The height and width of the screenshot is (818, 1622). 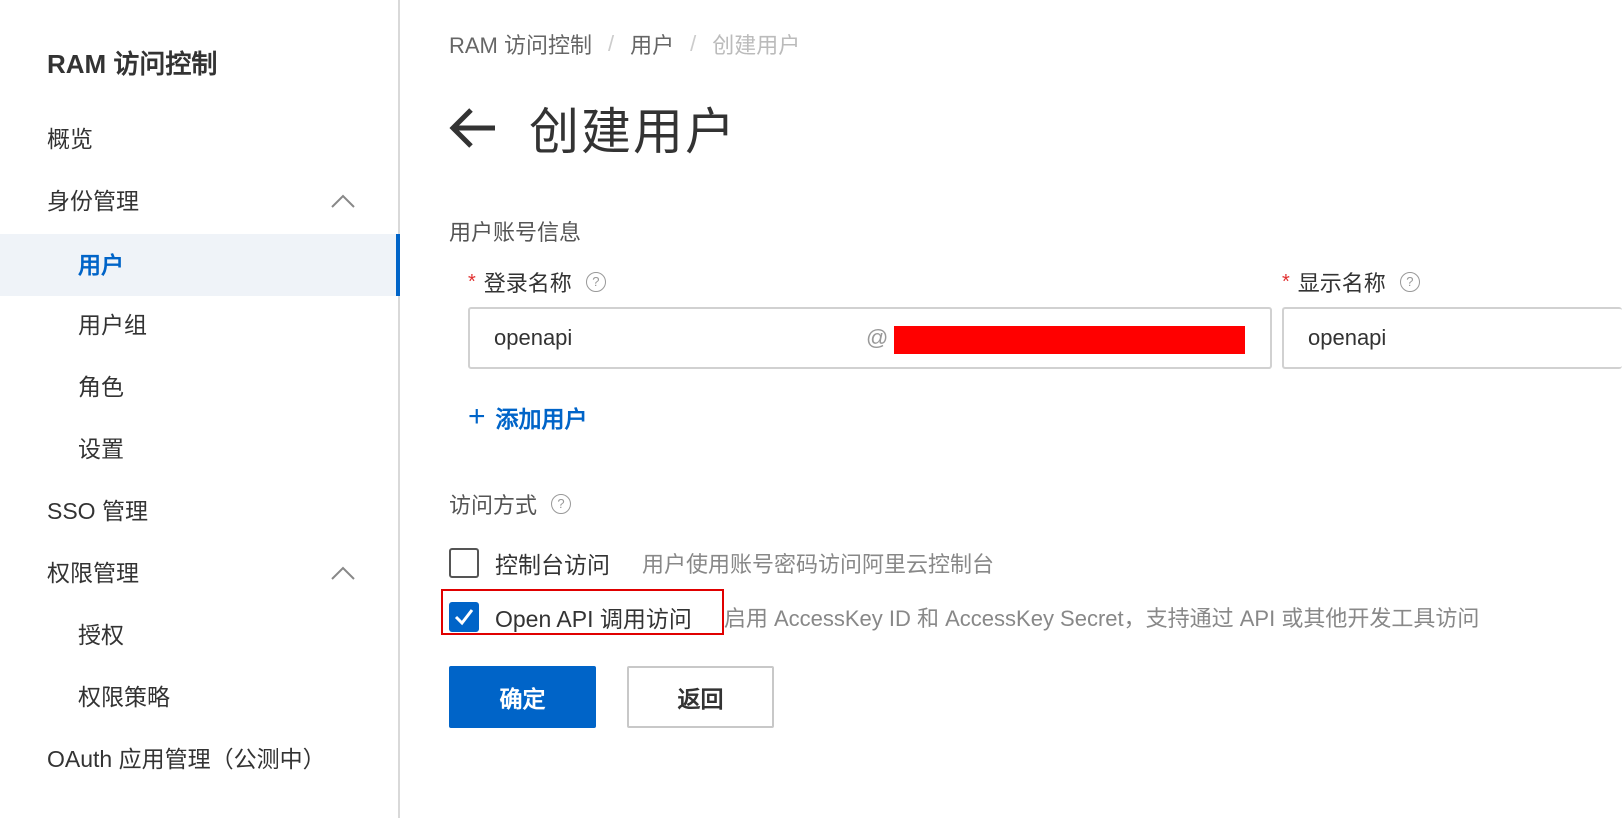 I want to click on display-name-field, so click(x=1452, y=338).